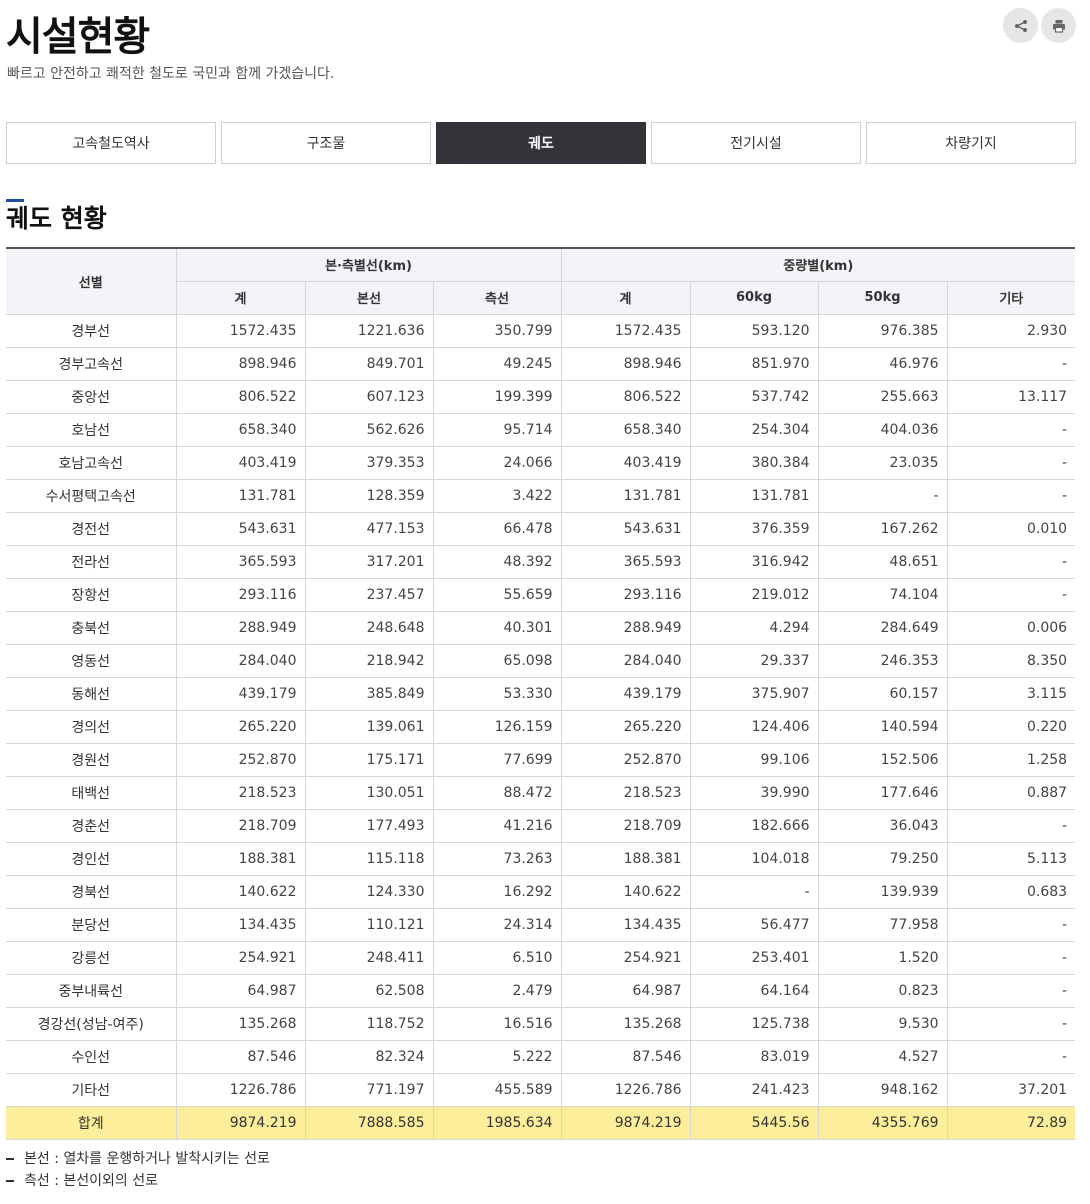  Describe the element at coordinates (754, 462) in the screenshot. I see `cell-length-60kg: 380.384` at that location.